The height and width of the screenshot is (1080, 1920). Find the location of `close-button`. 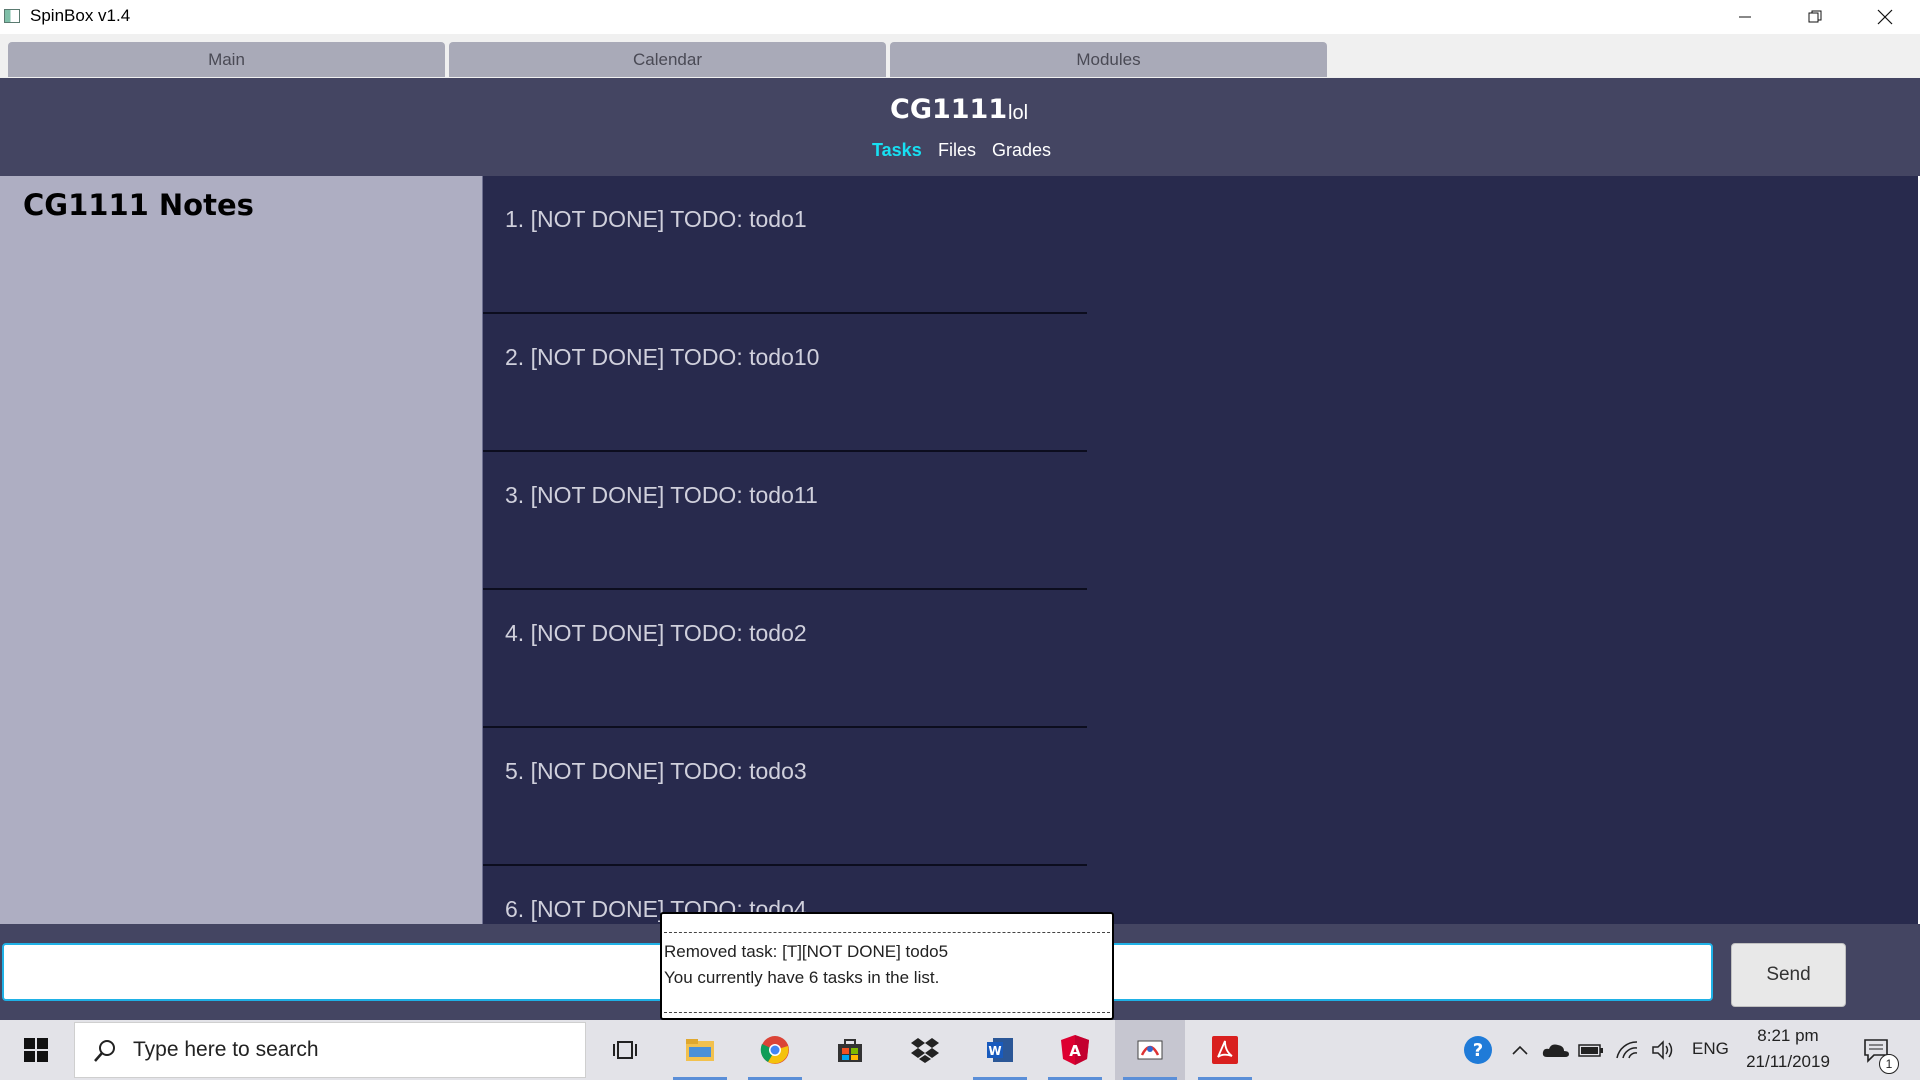

close-button is located at coordinates (1885, 17).